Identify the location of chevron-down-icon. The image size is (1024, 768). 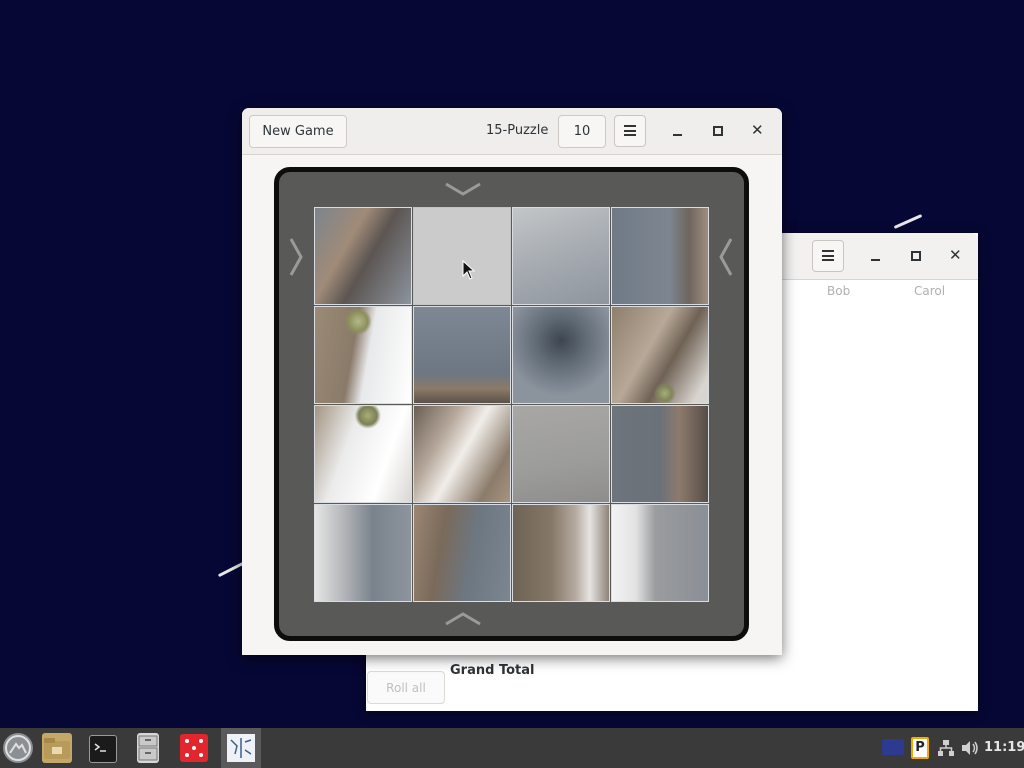
(463, 189).